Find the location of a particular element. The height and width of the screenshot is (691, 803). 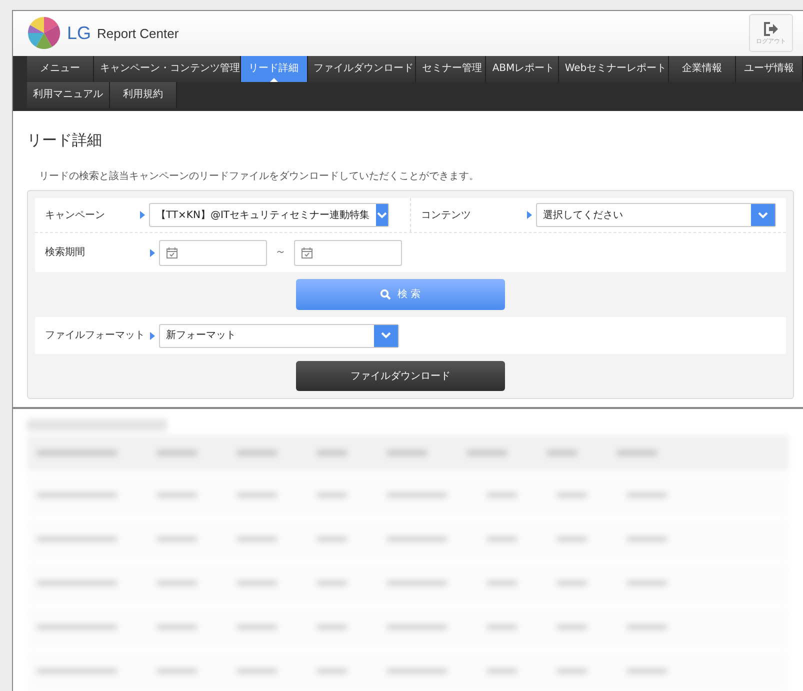

field-label: コンテンツ is located at coordinates (446, 215).